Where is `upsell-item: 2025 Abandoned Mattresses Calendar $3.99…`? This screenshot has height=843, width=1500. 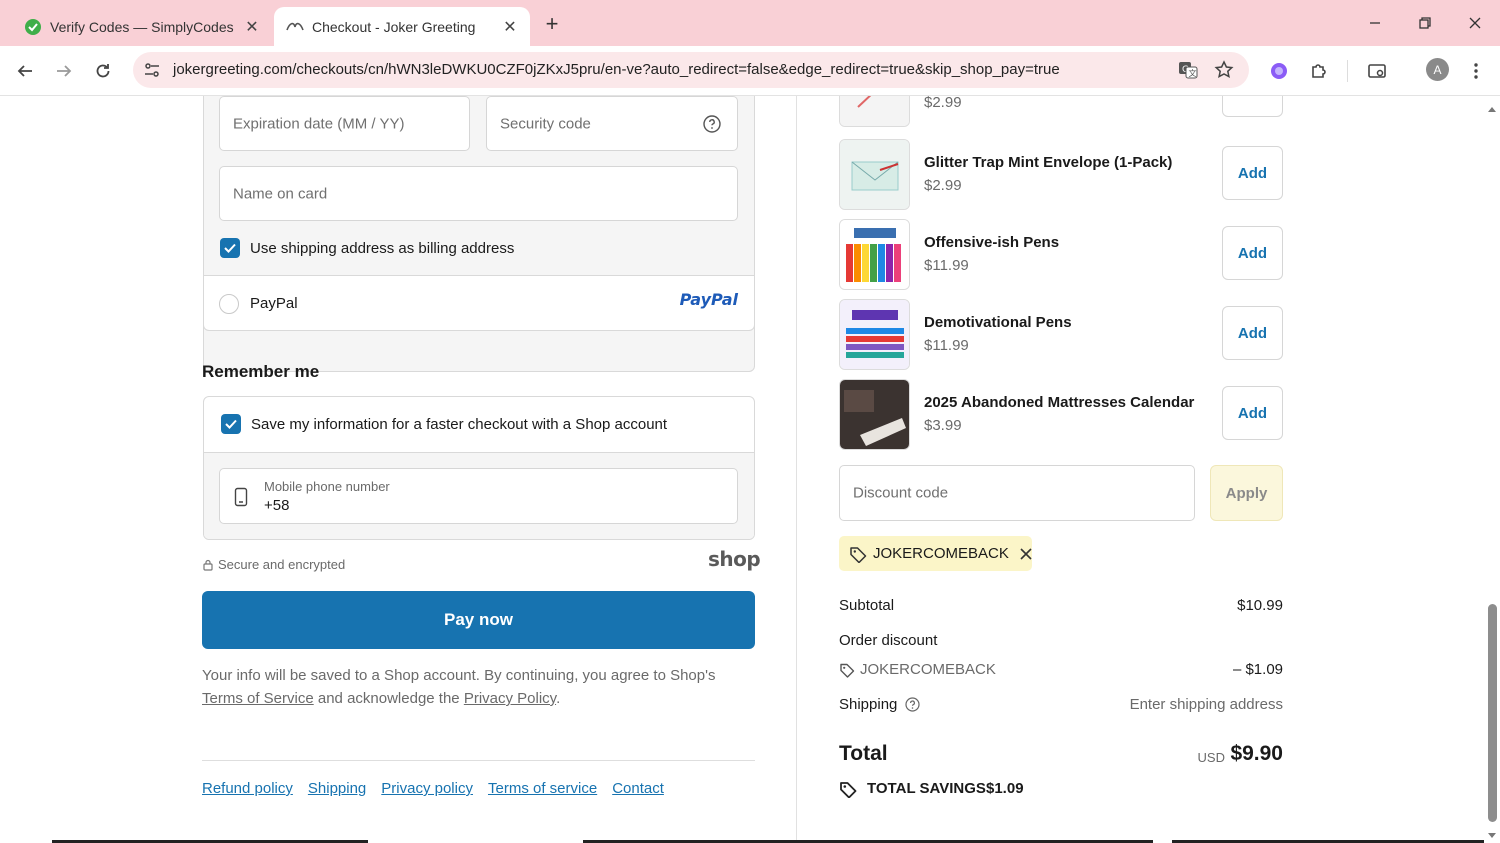 upsell-item: 2025 Abandoned Mattresses Calendar $3.99… is located at coordinates (1061, 415).